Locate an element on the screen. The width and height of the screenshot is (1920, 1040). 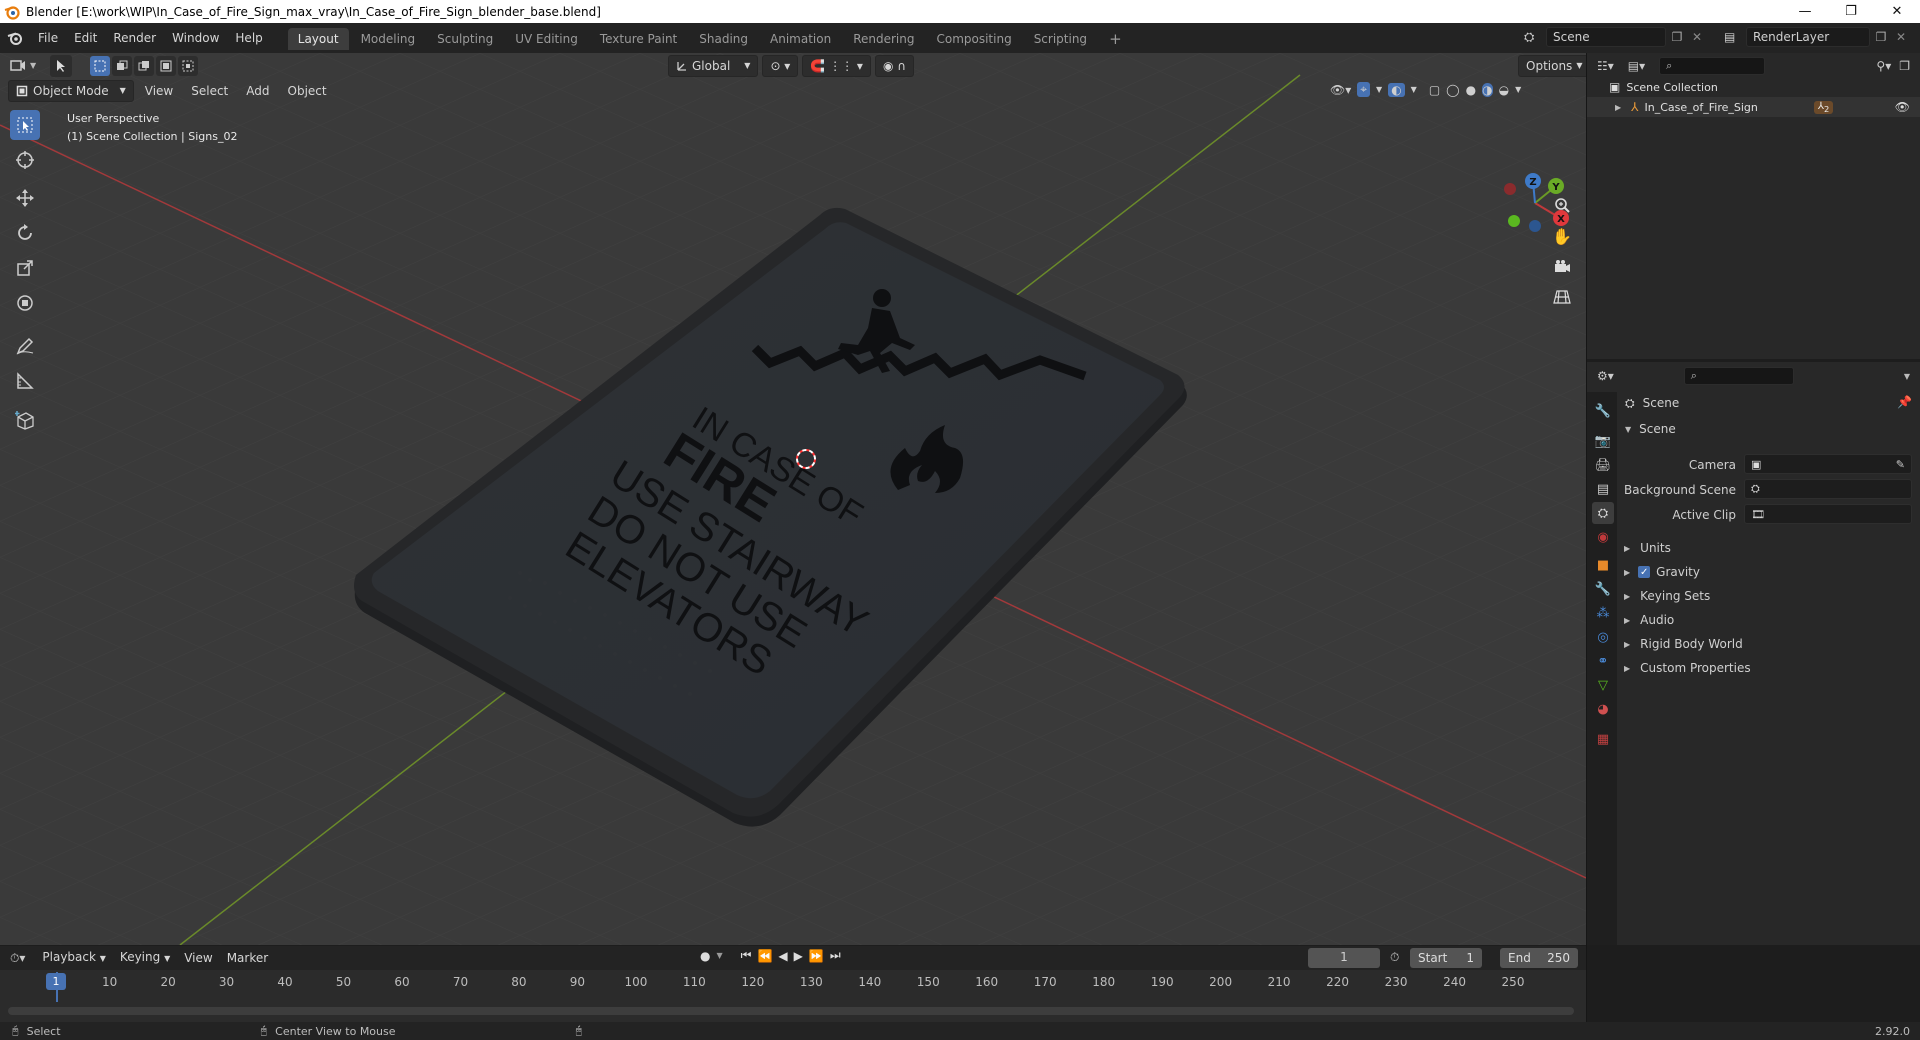
select-tool-toggle is located at coordinates (61, 66).